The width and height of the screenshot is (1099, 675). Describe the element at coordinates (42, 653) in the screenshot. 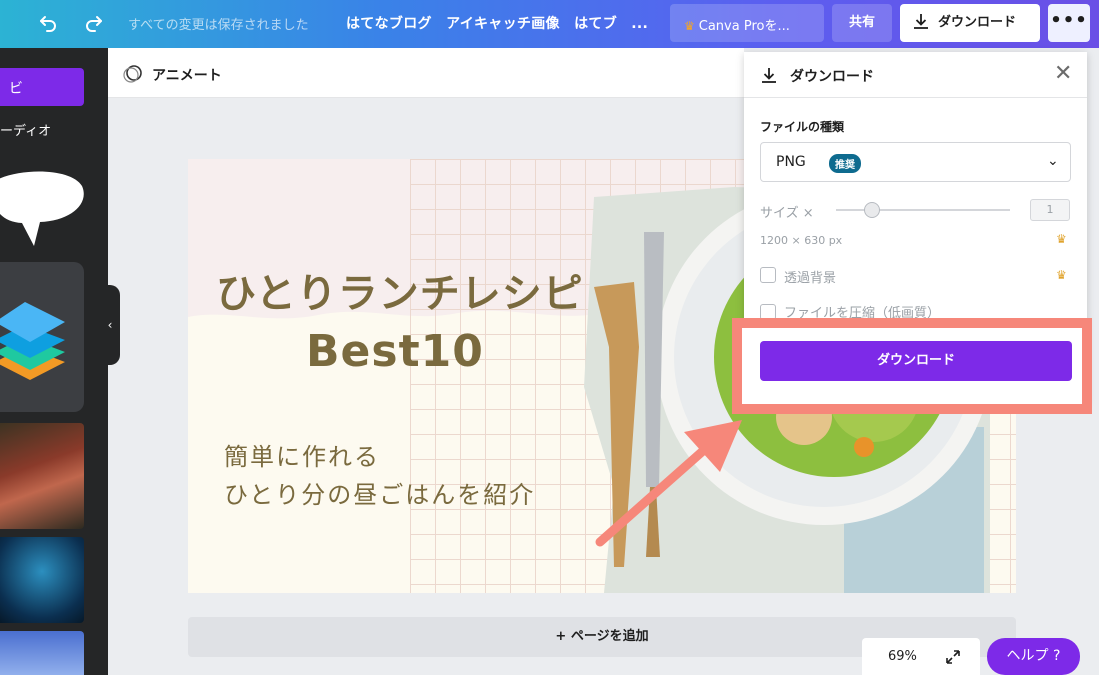

I see `sky-thumbnail` at that location.